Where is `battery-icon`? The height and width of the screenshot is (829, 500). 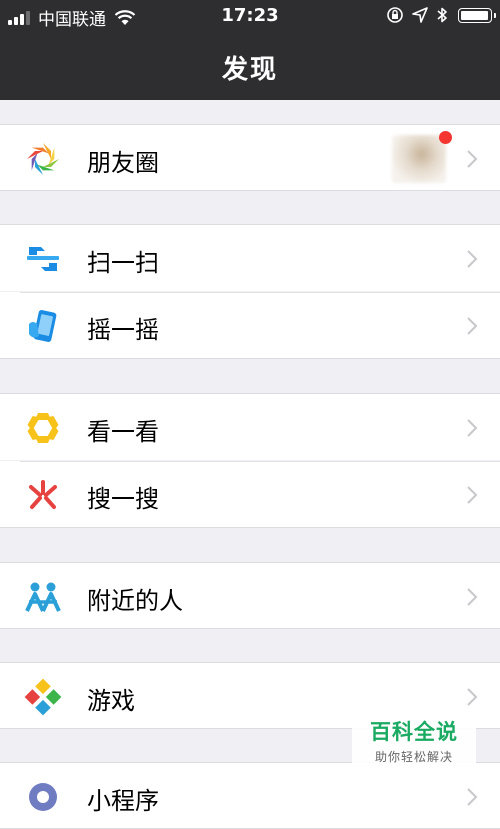
battery-icon is located at coordinates (477, 15).